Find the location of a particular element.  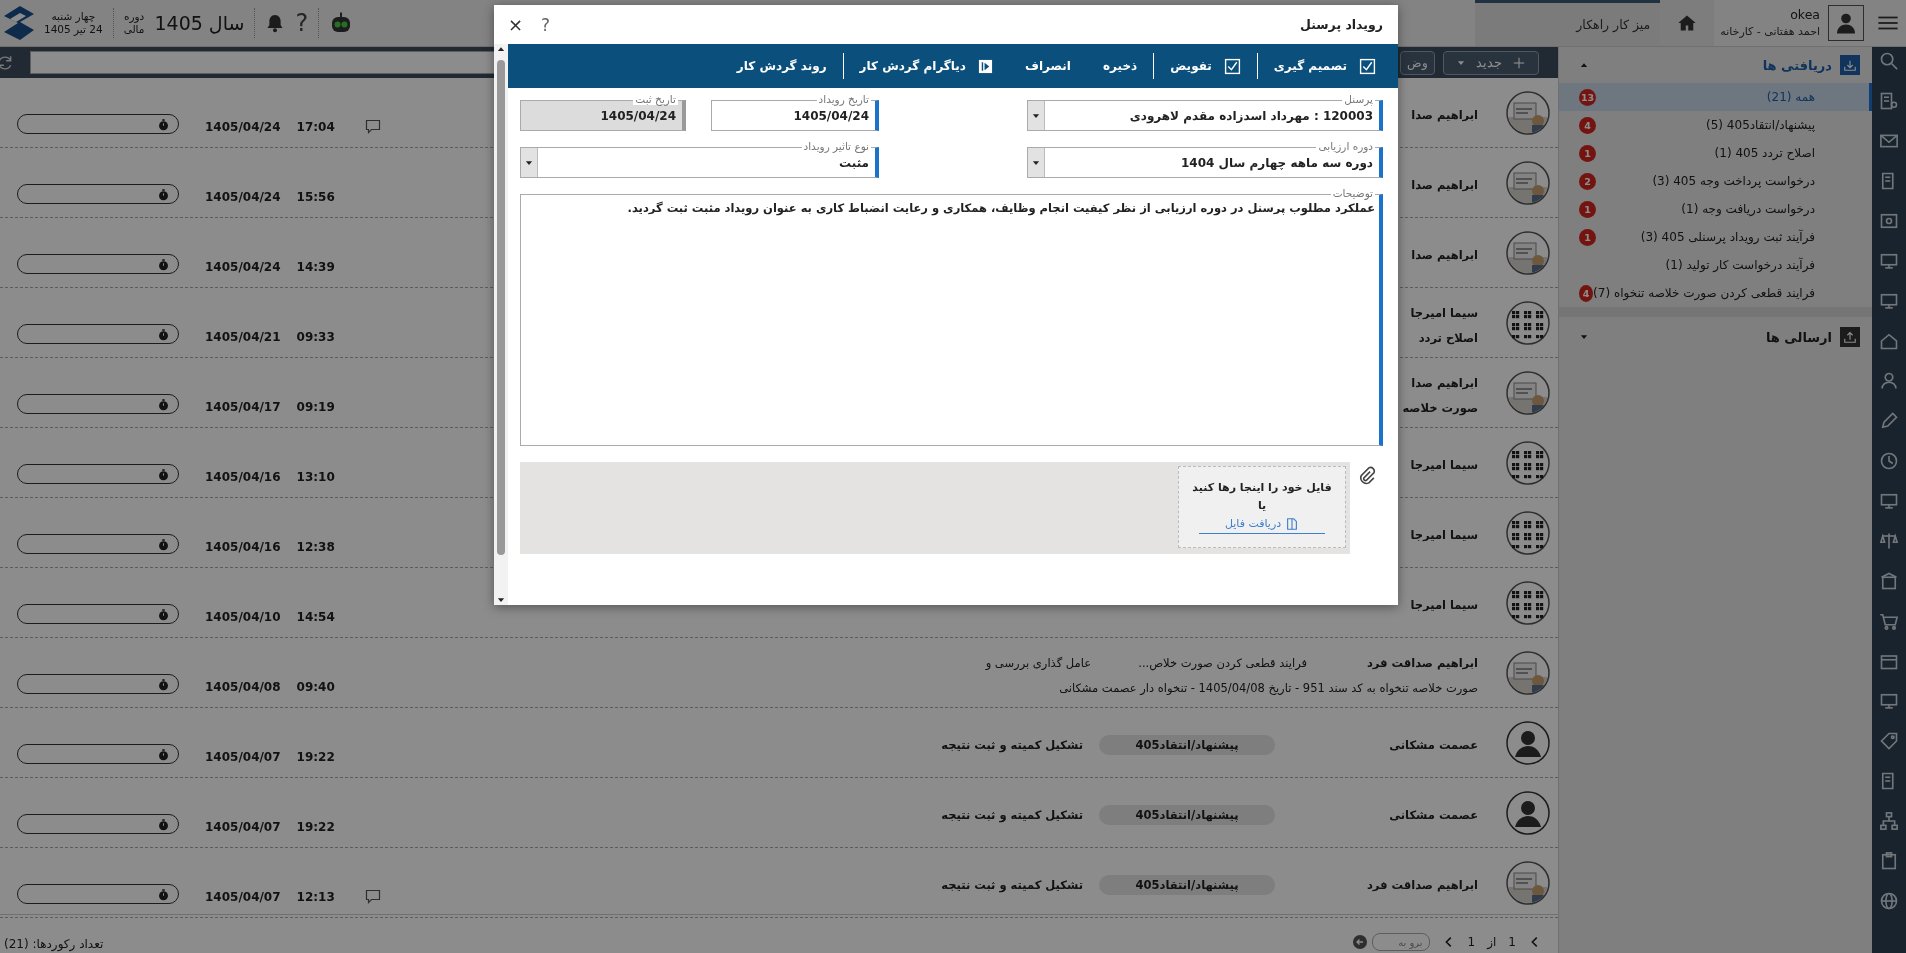

step-name: عامل گذاری بررسی و is located at coordinates (1038, 662).